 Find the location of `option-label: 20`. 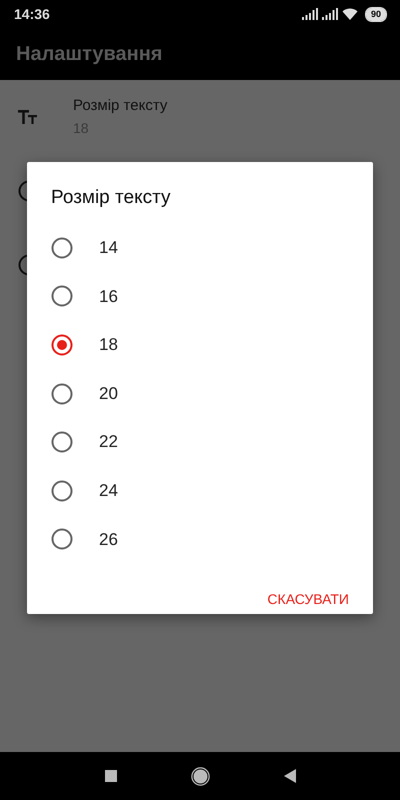

option-label: 20 is located at coordinates (108, 393).